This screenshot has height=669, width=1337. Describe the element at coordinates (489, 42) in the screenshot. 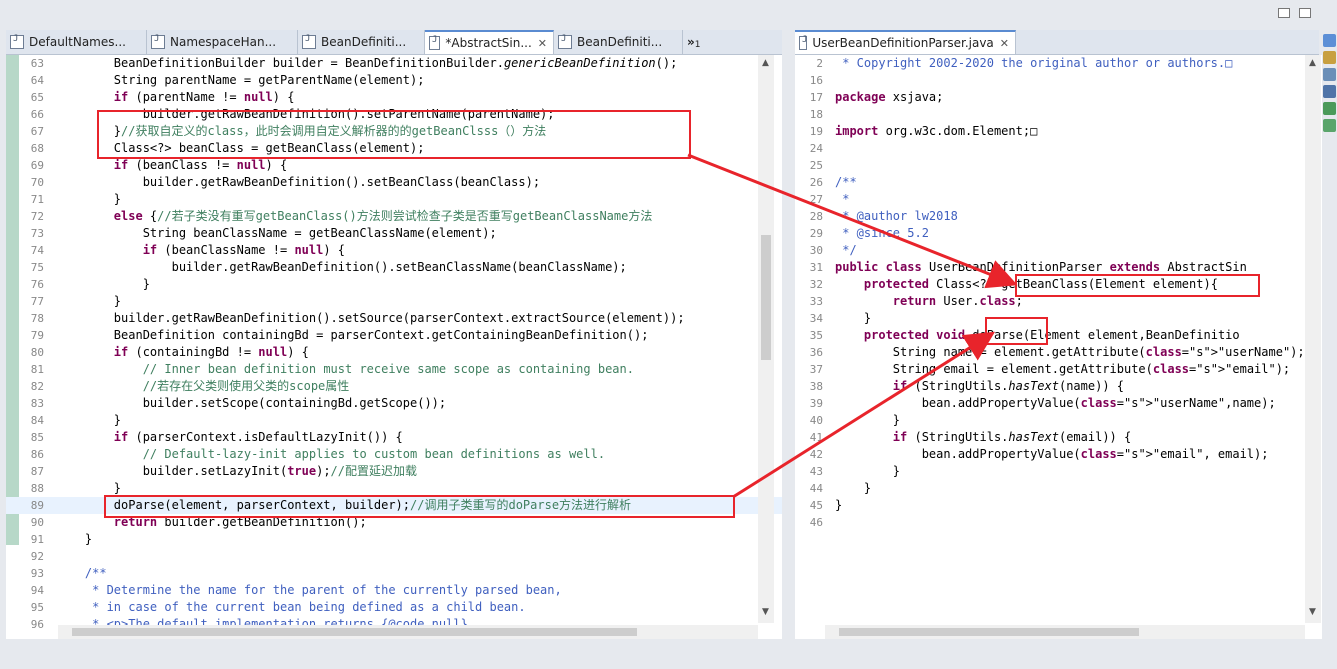

I see `tab-abstract-single: *AbstractSin... ✕` at that location.